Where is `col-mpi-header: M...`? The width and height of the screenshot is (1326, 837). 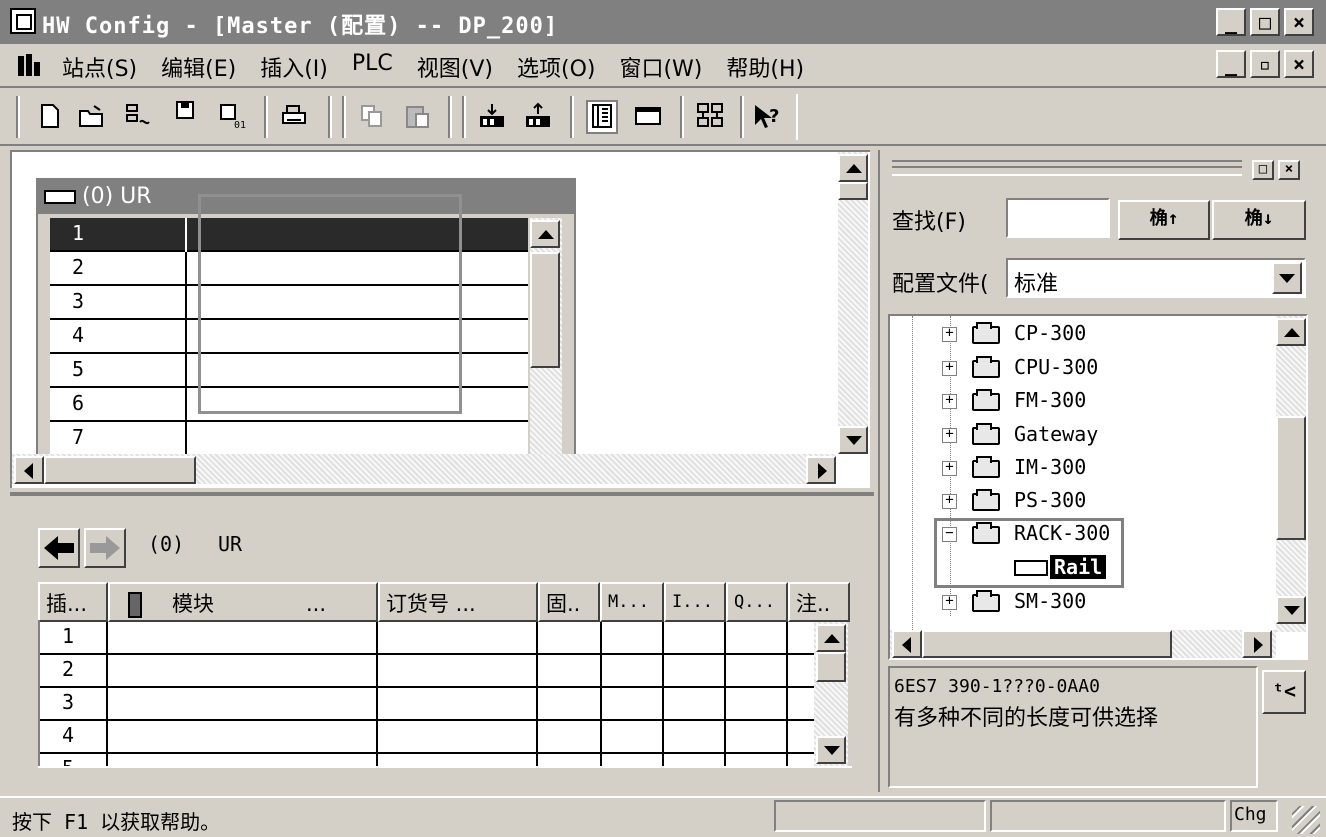
col-mpi-header: M... is located at coordinates (632, 602).